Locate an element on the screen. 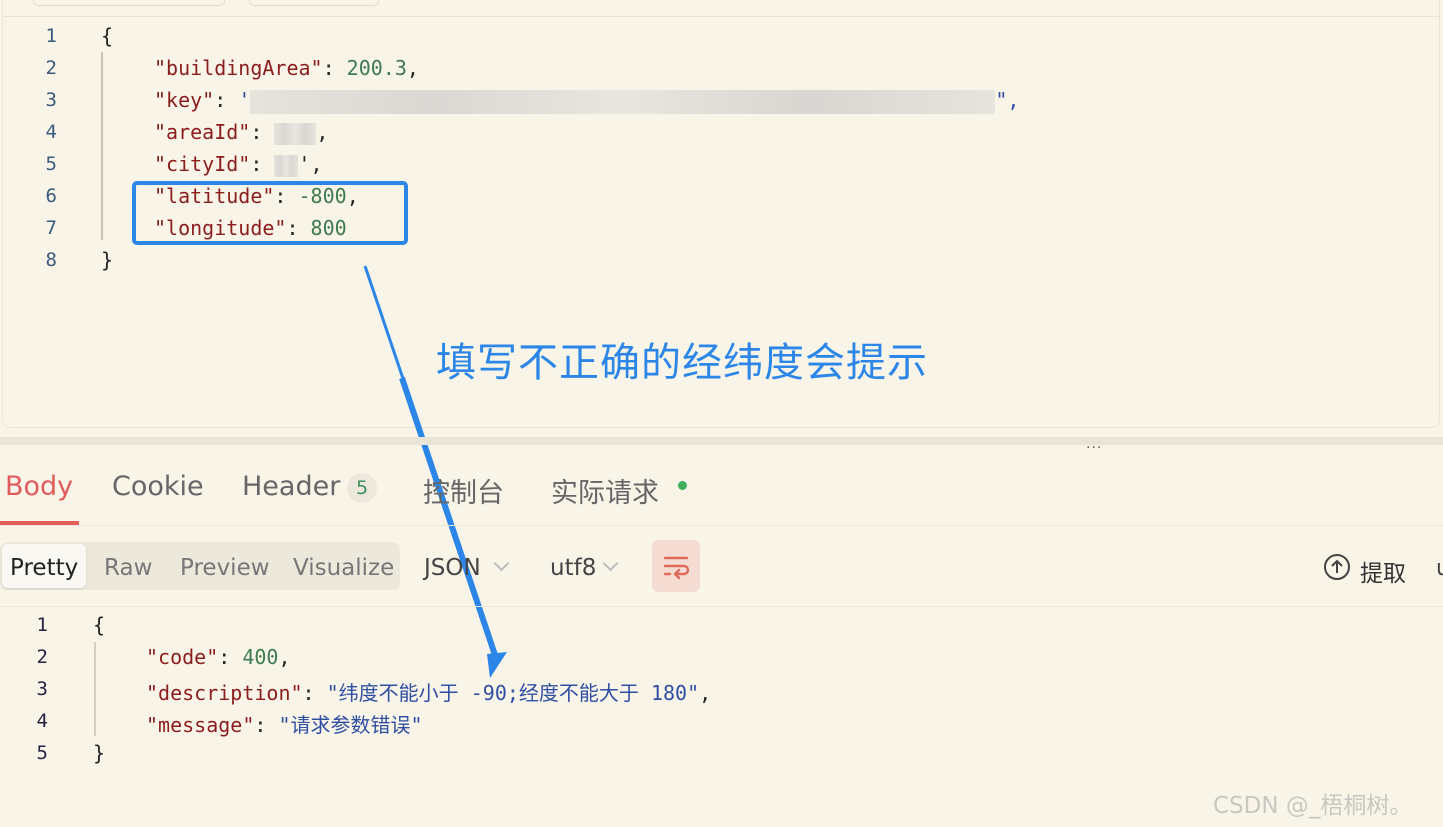  panel-splitter is located at coordinates (721, 441).